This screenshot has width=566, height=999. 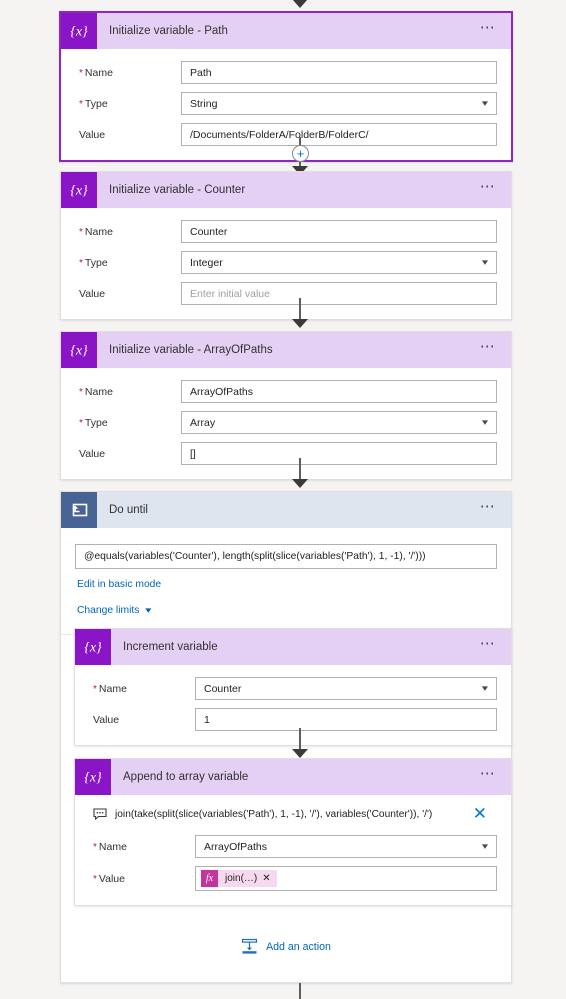 What do you see at coordinates (269, 878) in the screenshot?
I see `token-remove-icon: ✕` at bounding box center [269, 878].